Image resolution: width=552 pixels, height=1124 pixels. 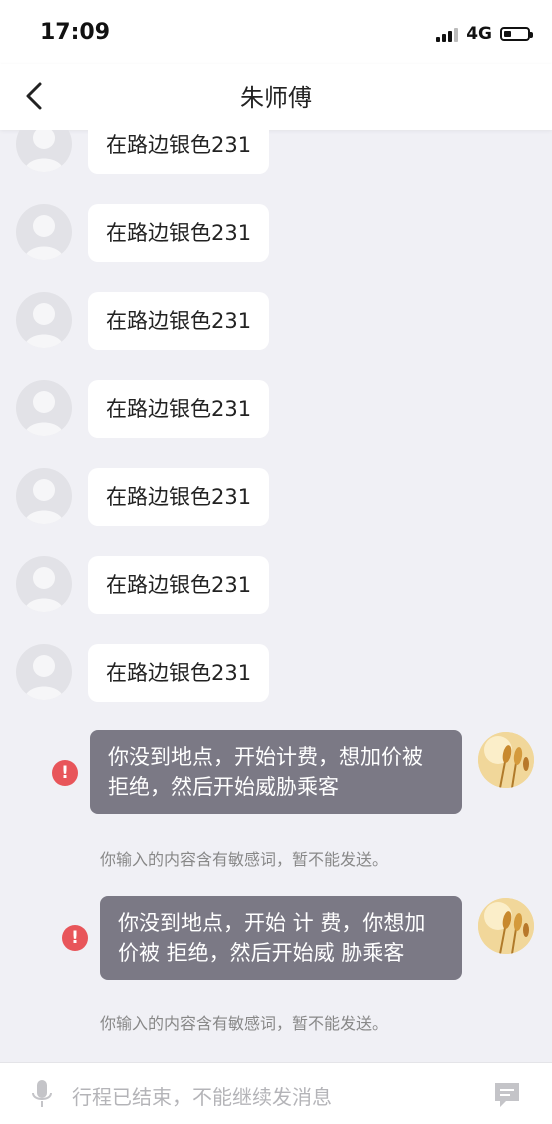 I want to click on message-line: 你没到地点，开始 计 费，你想加, so click(x=272, y=923).